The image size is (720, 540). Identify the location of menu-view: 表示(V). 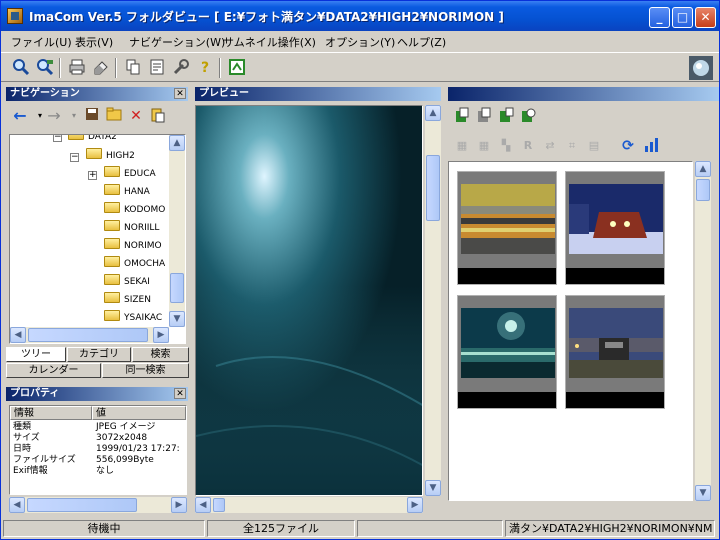
(94, 42).